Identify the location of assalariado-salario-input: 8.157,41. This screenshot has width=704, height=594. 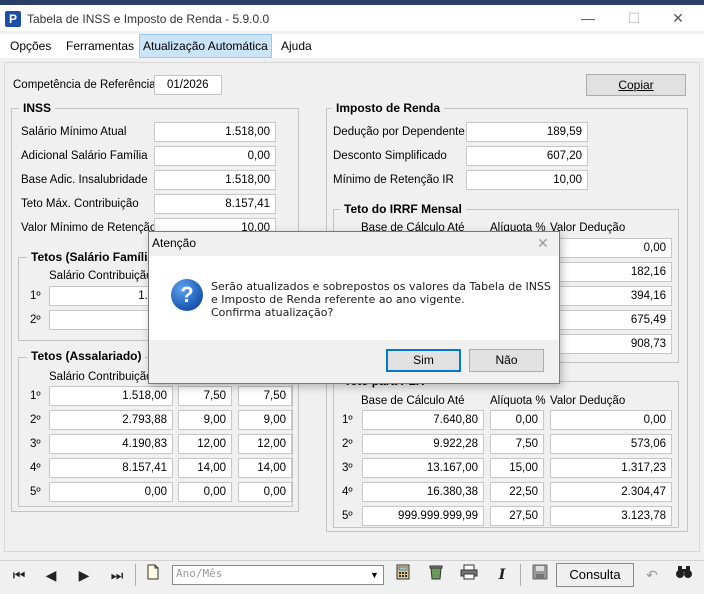
(111, 468).